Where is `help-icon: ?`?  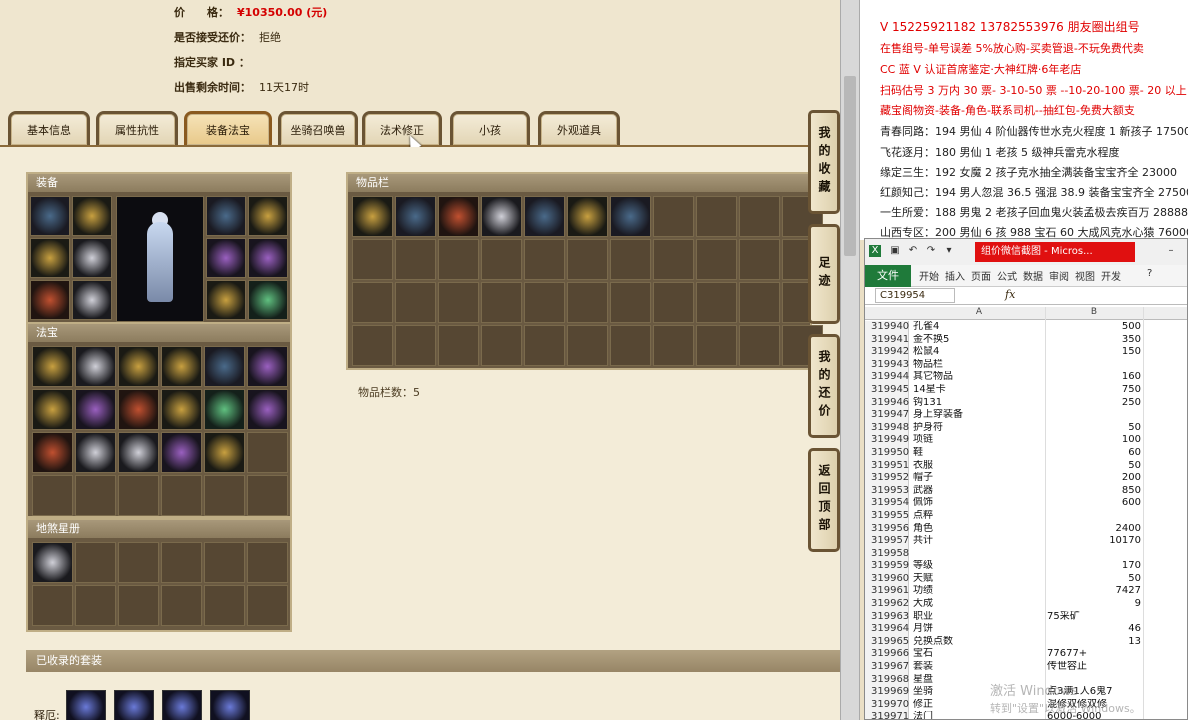 help-icon: ? is located at coordinates (1149, 273).